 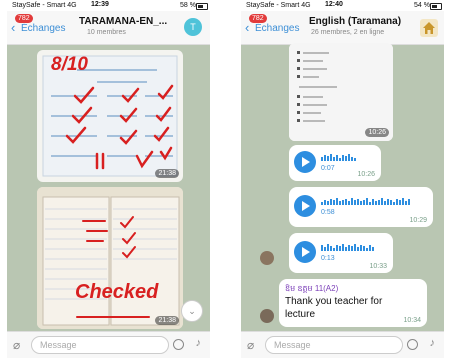 I want to click on document-photo, so click(x=341, y=92).